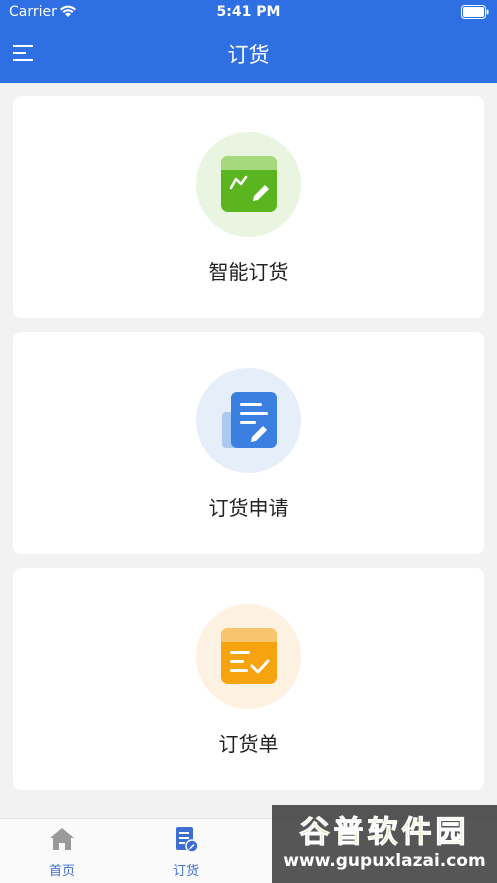 The image size is (497, 883). I want to click on smart-order-icon, so click(249, 184).